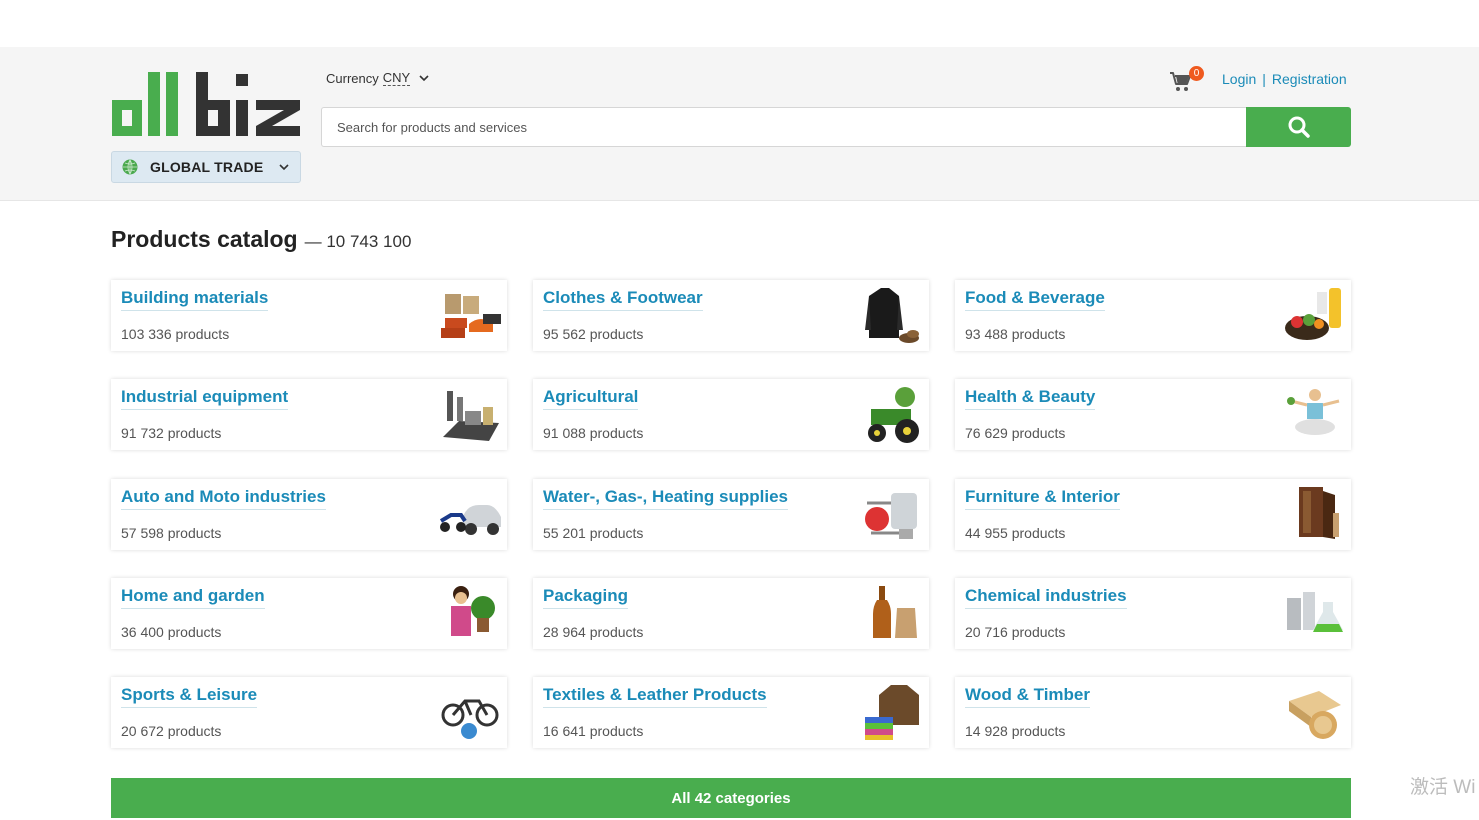 The height and width of the screenshot is (820, 1479). I want to click on all-categories-button: All 42 categories, so click(731, 798).